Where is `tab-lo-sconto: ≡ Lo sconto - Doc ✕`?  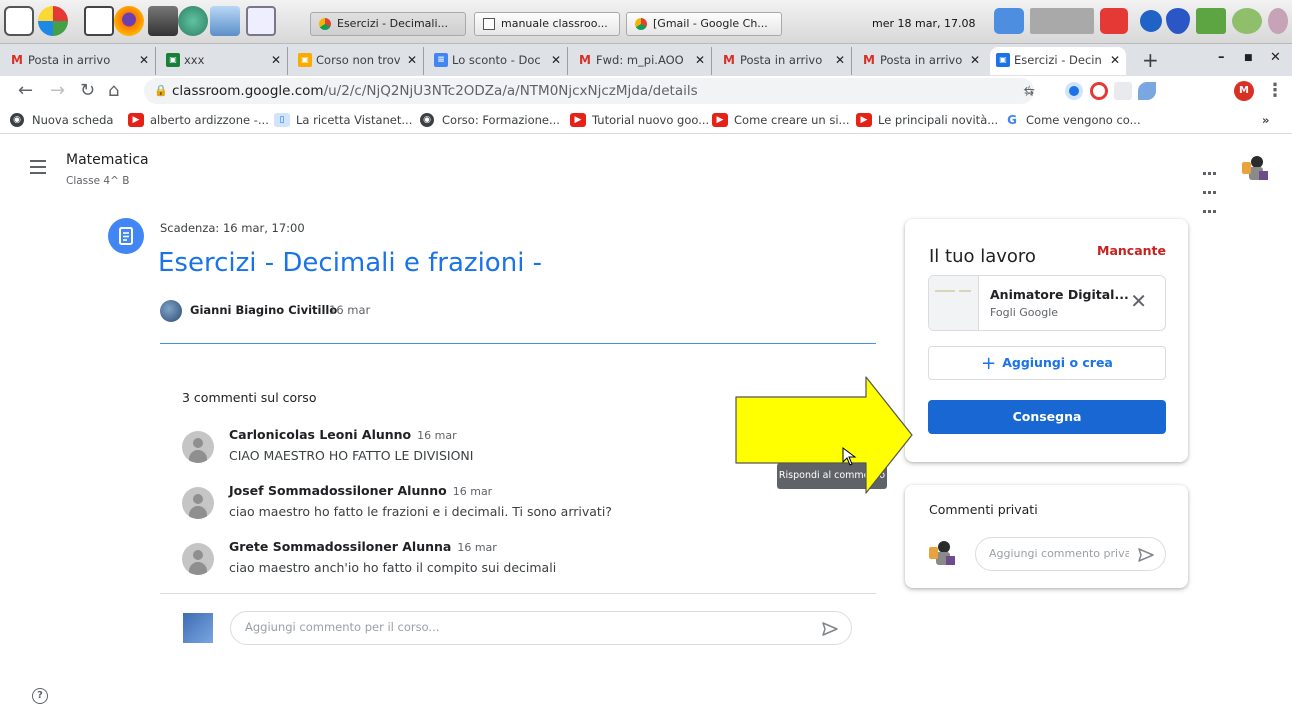 tab-lo-sconto: ≡ Lo sconto - Doc ✕ is located at coordinates (498, 61).